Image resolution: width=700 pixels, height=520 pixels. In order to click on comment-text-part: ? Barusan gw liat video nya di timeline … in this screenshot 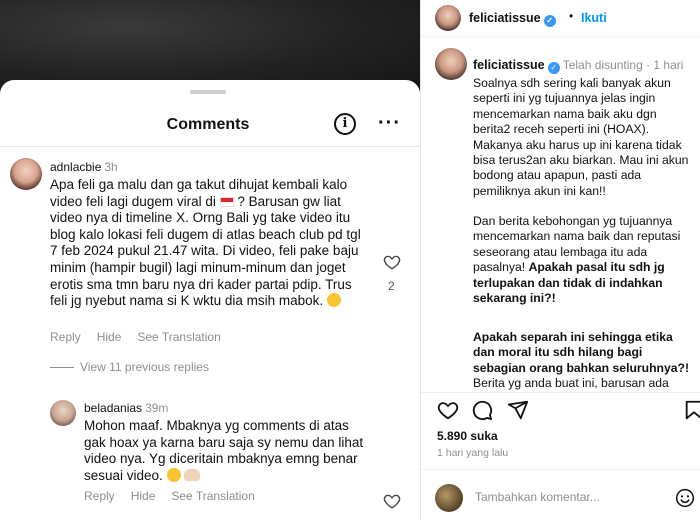, I will do `click(205, 251)`.